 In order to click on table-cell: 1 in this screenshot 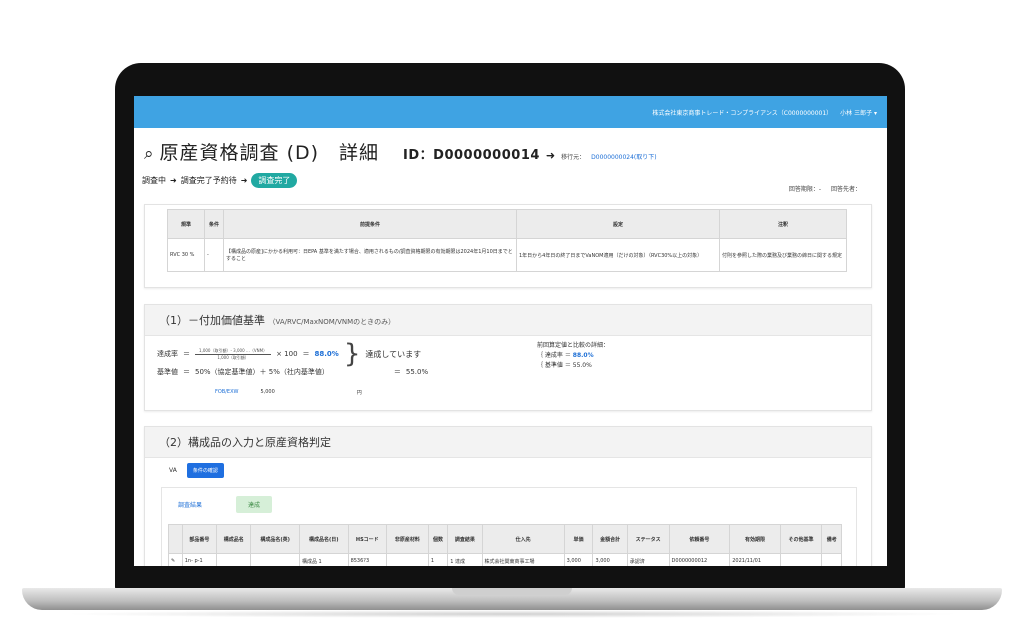, I will do `click(438, 559)`.